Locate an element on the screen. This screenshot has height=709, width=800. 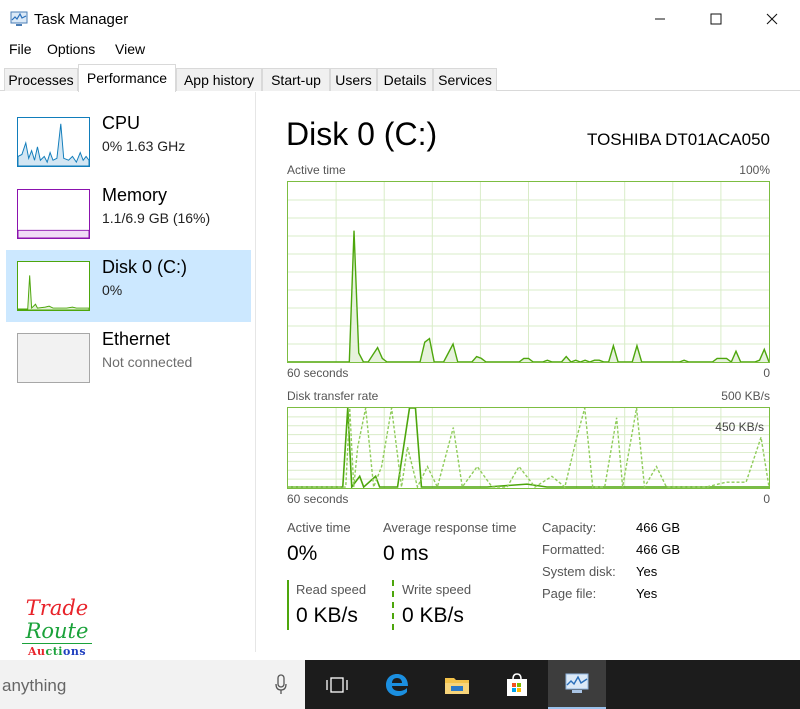
ethernet-thumbnail-graph is located at coordinates (53, 358).